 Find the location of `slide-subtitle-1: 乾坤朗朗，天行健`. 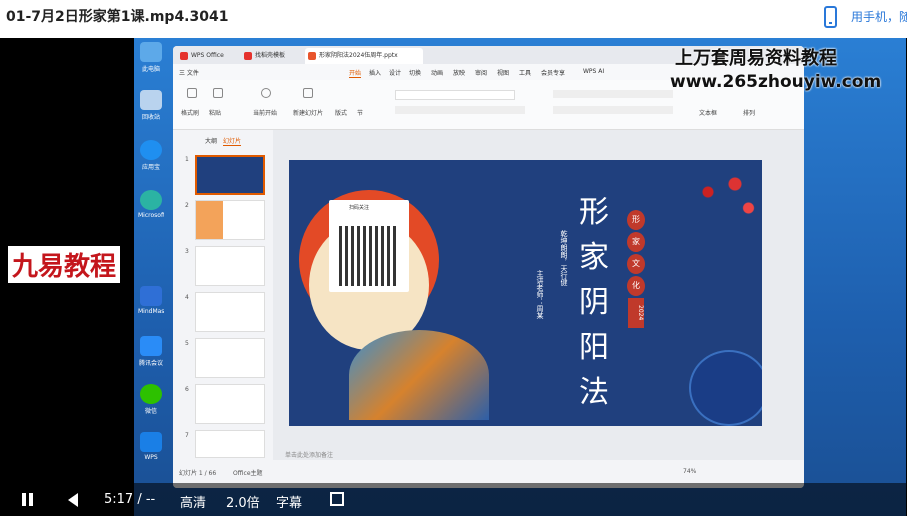

slide-subtitle-1: 乾坤朗朗，天行健 is located at coordinates (564, 258).